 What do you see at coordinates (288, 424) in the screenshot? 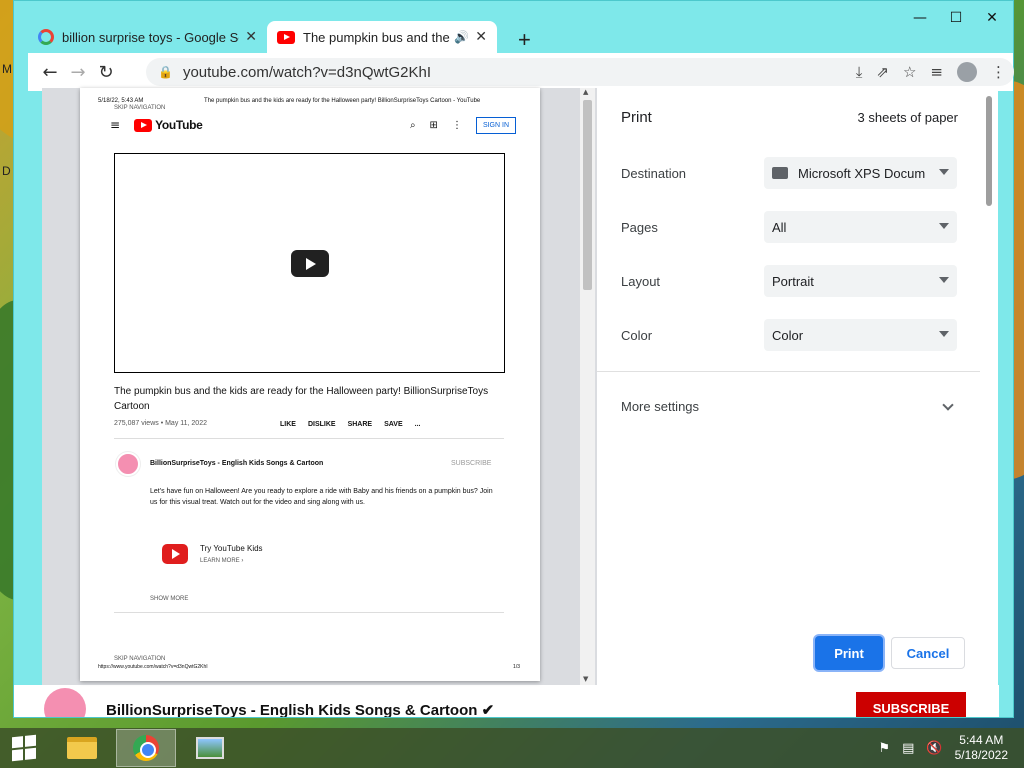
I see `like-action: LIKE` at bounding box center [288, 424].